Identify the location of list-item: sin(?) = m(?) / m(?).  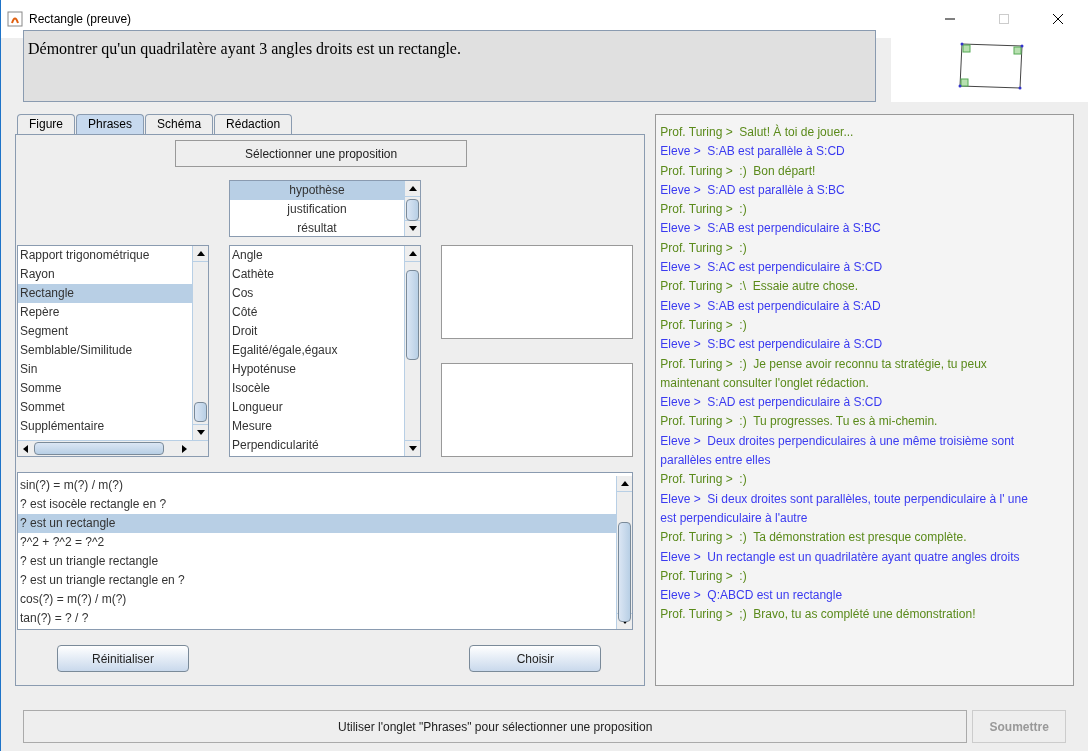
(317, 485).